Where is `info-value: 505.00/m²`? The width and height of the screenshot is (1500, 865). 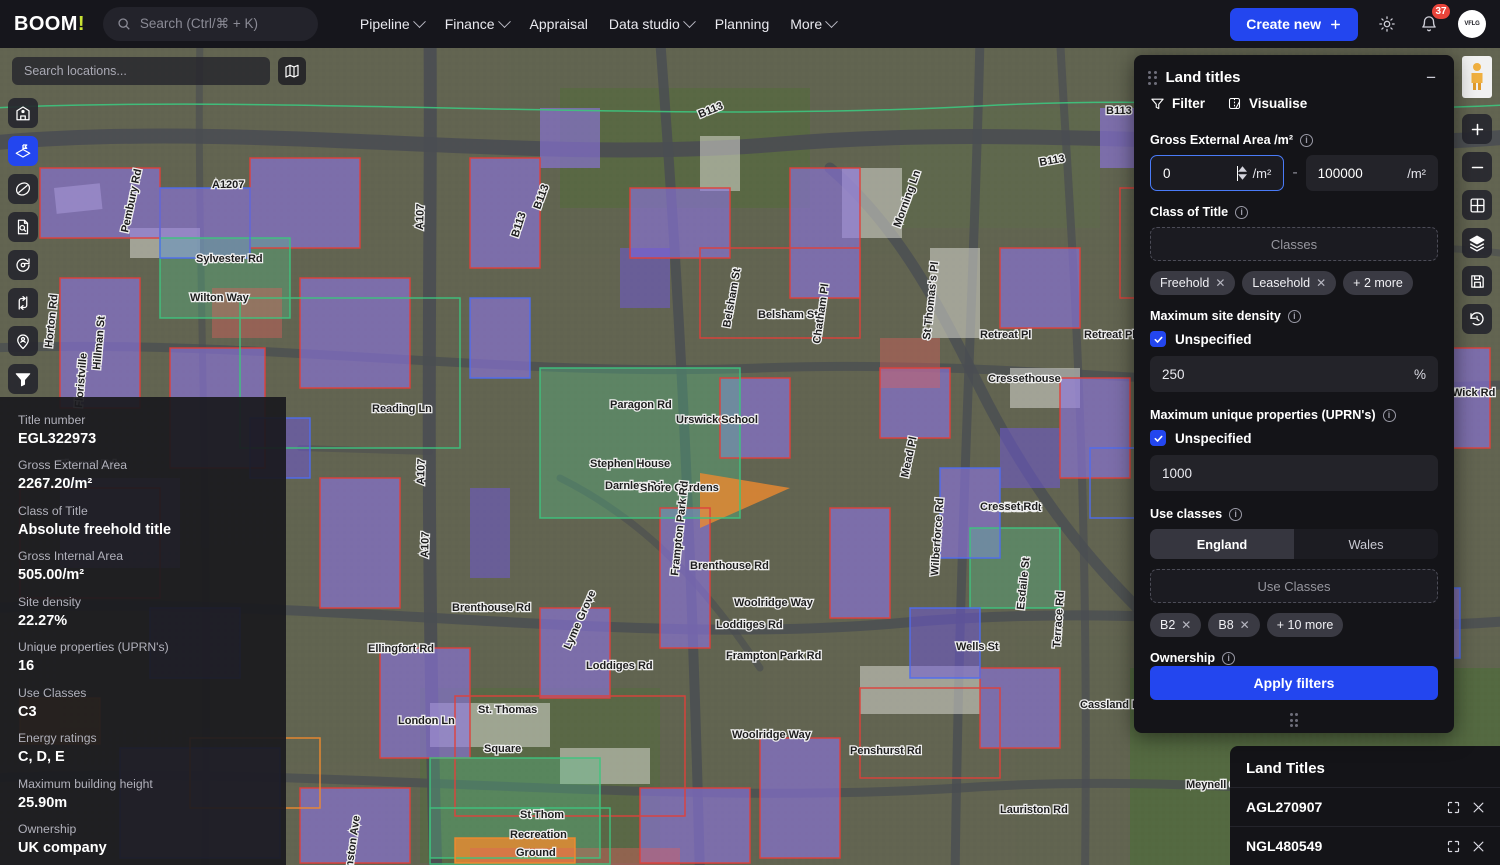 info-value: 505.00/m² is located at coordinates (51, 575).